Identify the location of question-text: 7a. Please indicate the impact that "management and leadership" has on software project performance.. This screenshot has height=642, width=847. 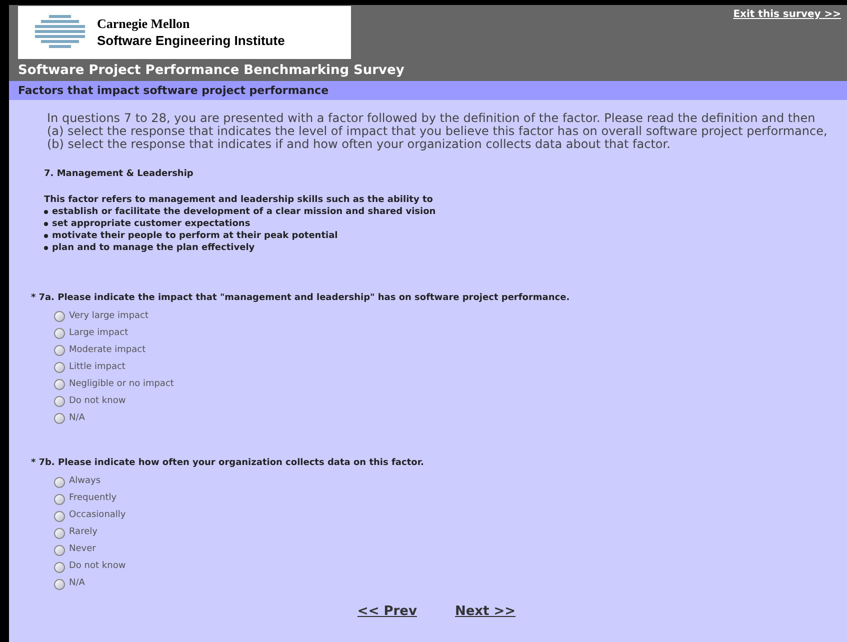
(304, 298).